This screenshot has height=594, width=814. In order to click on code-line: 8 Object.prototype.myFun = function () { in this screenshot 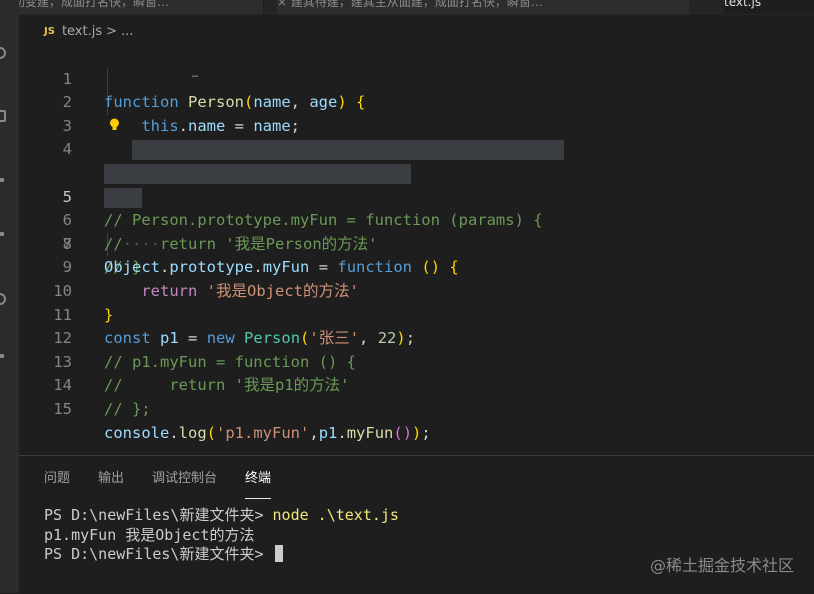, I will do `click(416, 243)`.